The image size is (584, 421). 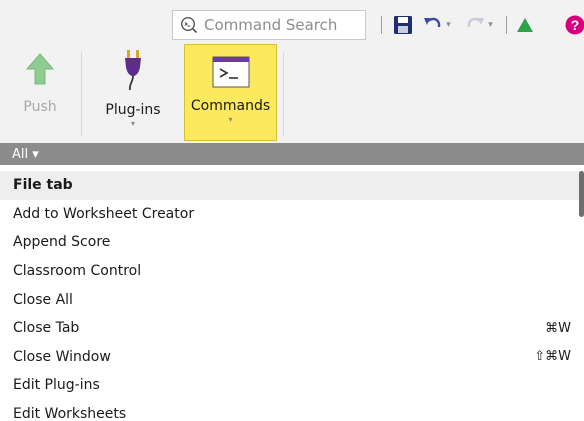 What do you see at coordinates (552, 357) in the screenshot?
I see `shortcut-label: ⇧⌘W` at bounding box center [552, 357].